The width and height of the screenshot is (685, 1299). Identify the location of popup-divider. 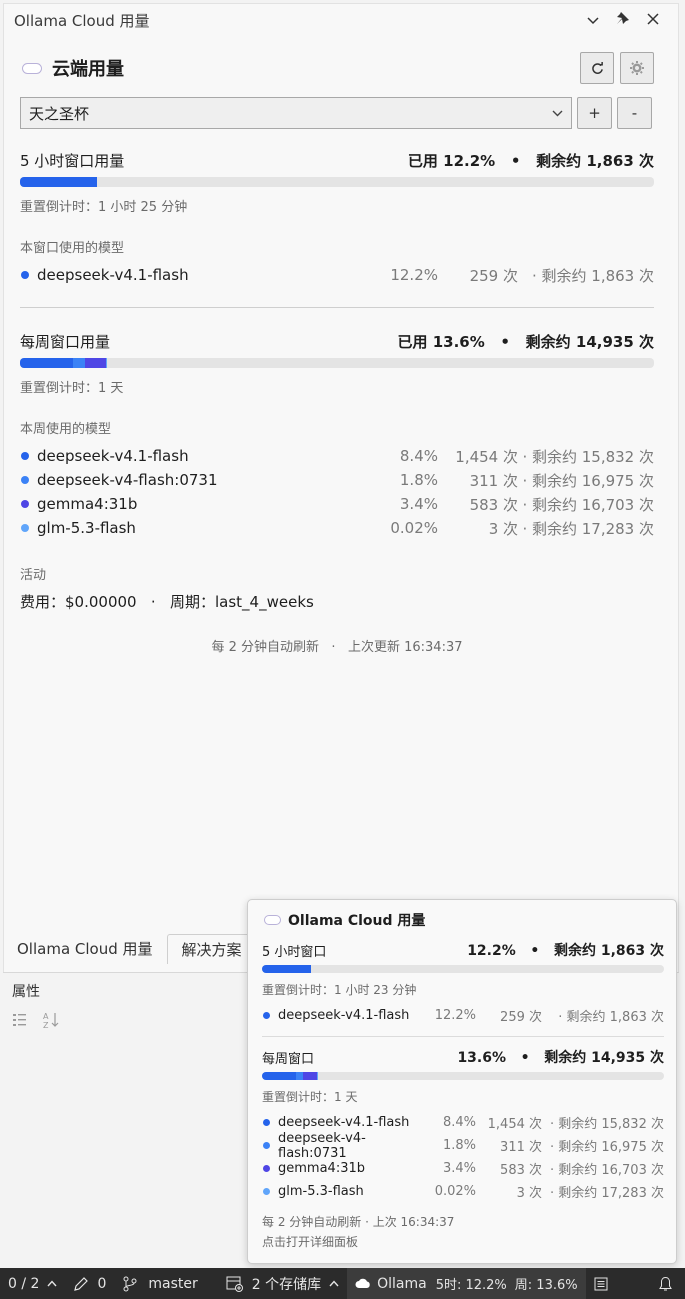
(463, 1036).